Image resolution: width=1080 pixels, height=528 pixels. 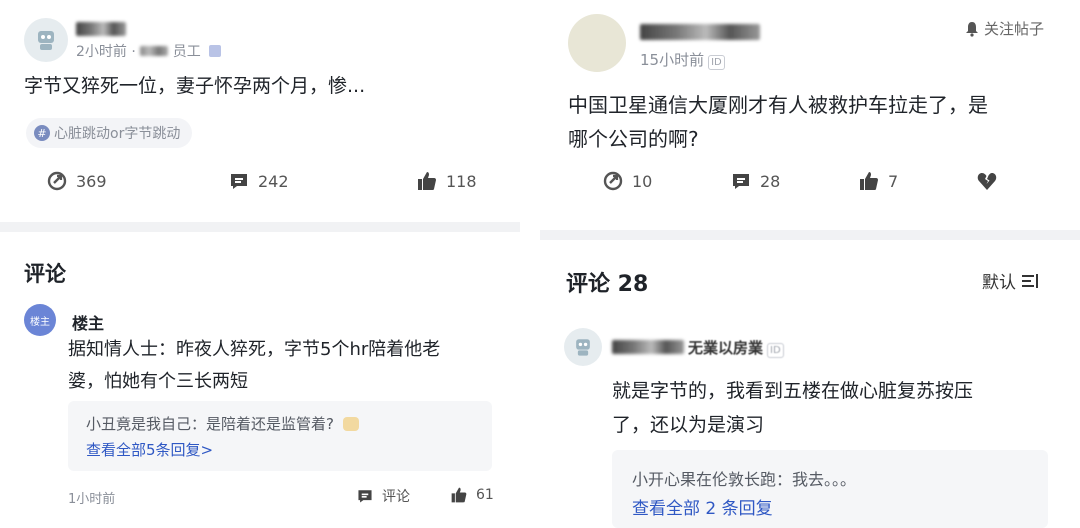 I want to click on post-content-line-2: 哪个公司的啊?, so click(x=633, y=139).